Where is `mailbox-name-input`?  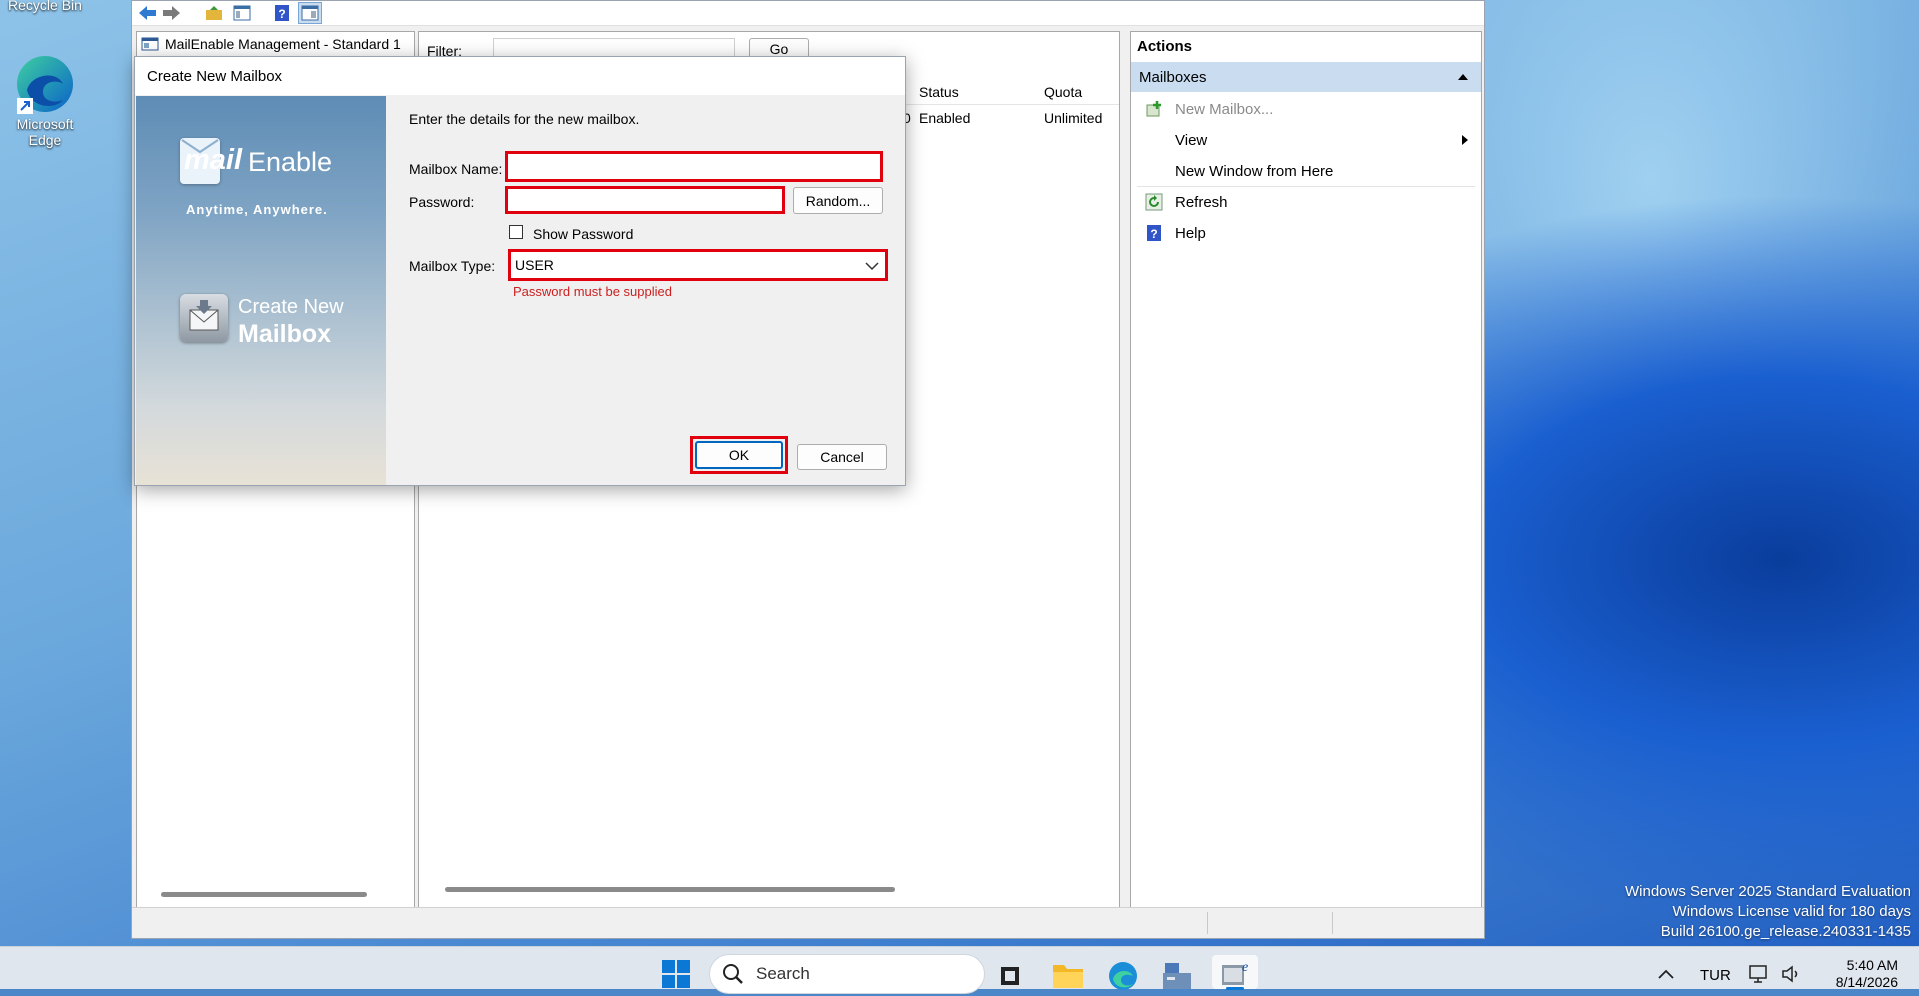 mailbox-name-input is located at coordinates (694, 166).